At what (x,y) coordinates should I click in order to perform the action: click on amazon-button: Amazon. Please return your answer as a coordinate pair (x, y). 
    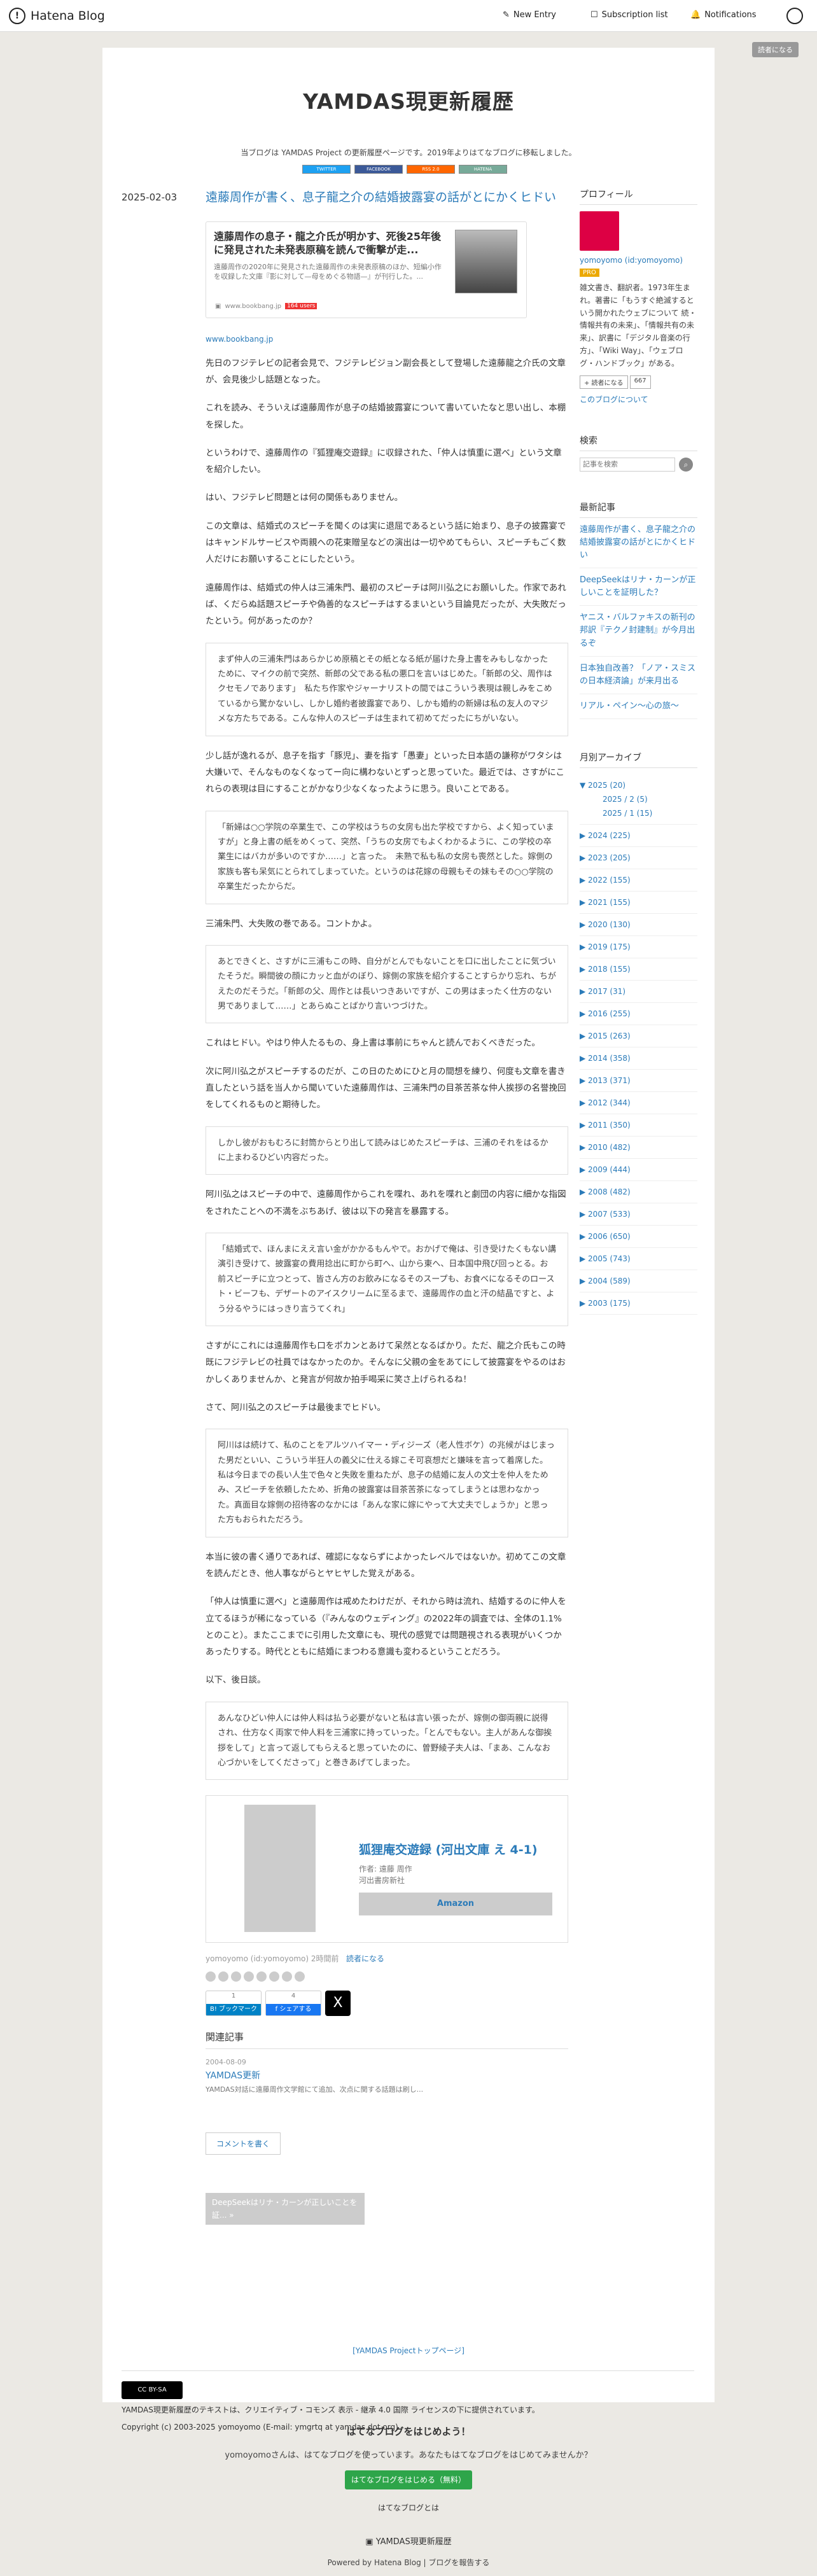
    Looking at the image, I should click on (456, 1904).